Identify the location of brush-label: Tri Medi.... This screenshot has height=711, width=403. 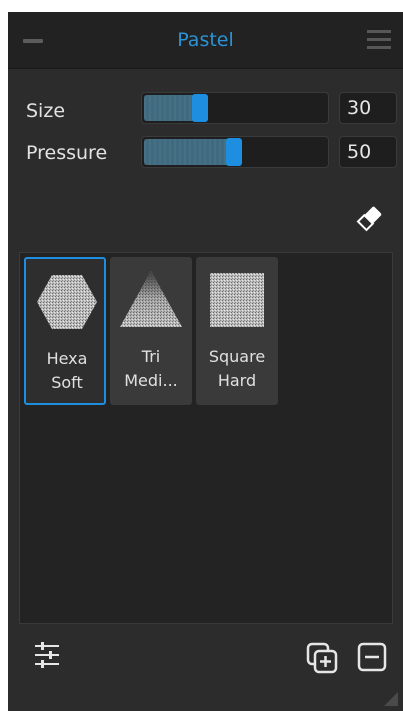
(151, 368).